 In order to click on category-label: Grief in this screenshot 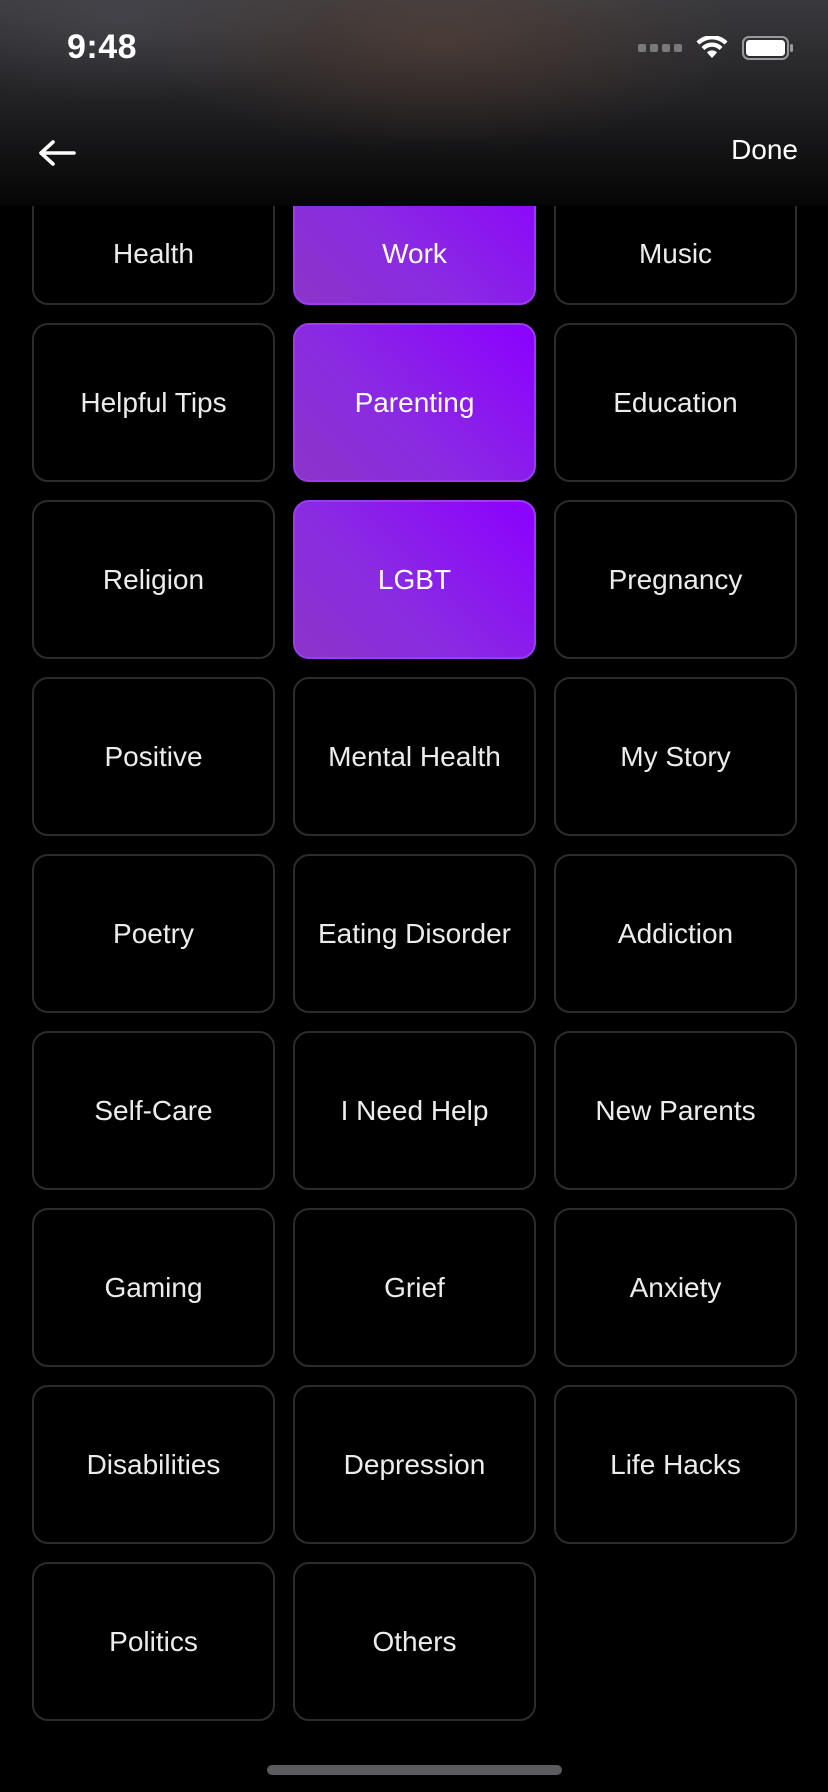, I will do `click(414, 1287)`.